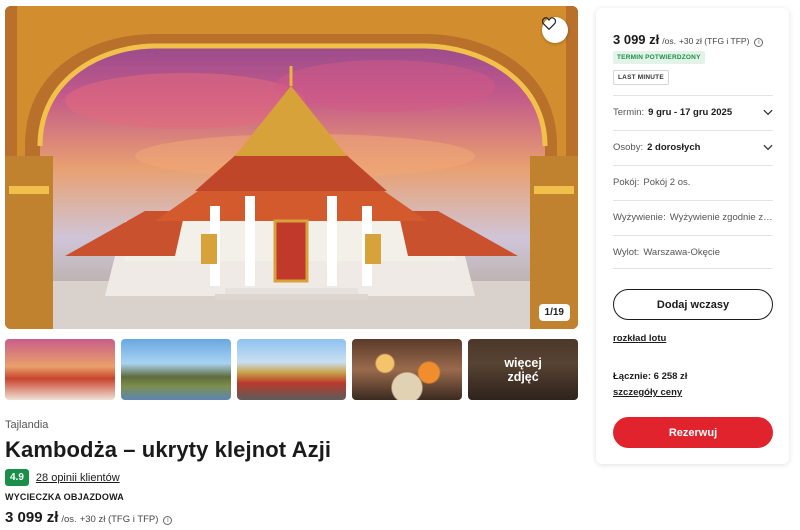 The height and width of the screenshot is (530, 800). I want to click on price-amount: 3 099 zł, so click(32, 517).